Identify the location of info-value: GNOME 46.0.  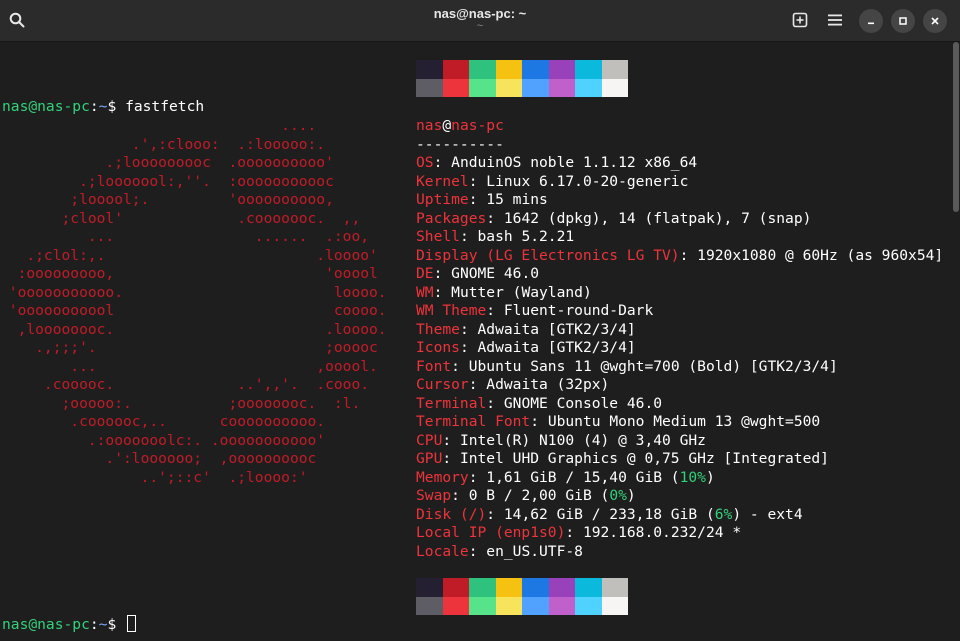
(495, 273).